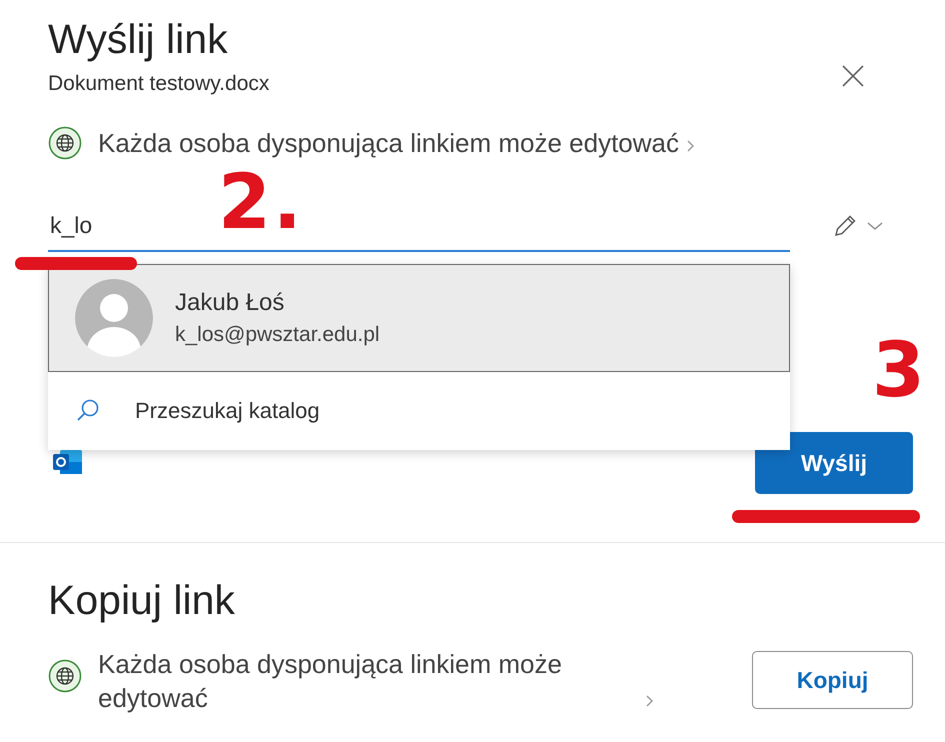 The height and width of the screenshot is (742, 945). What do you see at coordinates (899, 370) in the screenshot?
I see `annotation-number: 3` at bounding box center [899, 370].